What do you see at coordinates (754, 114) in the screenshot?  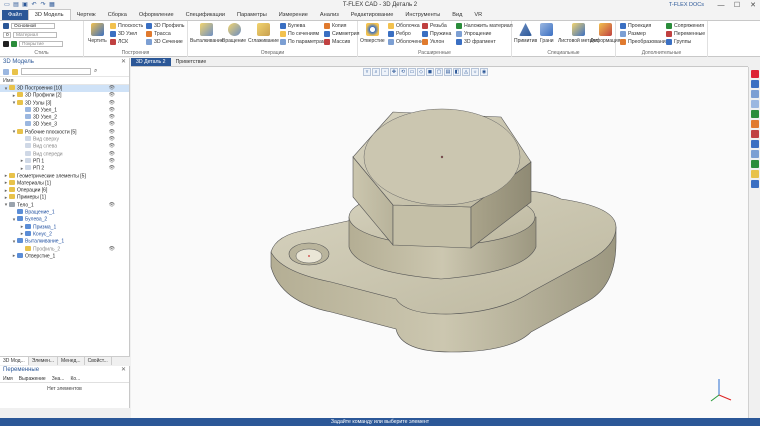 I see `measure-icon` at bounding box center [754, 114].